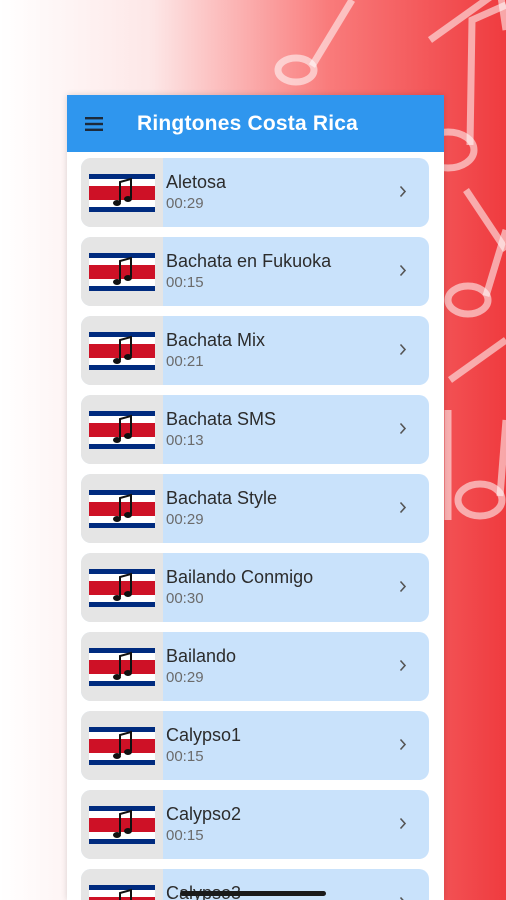 This screenshot has height=900, width=506. What do you see at coordinates (185, 440) in the screenshot?
I see `ringtone-duration: 00:13` at bounding box center [185, 440].